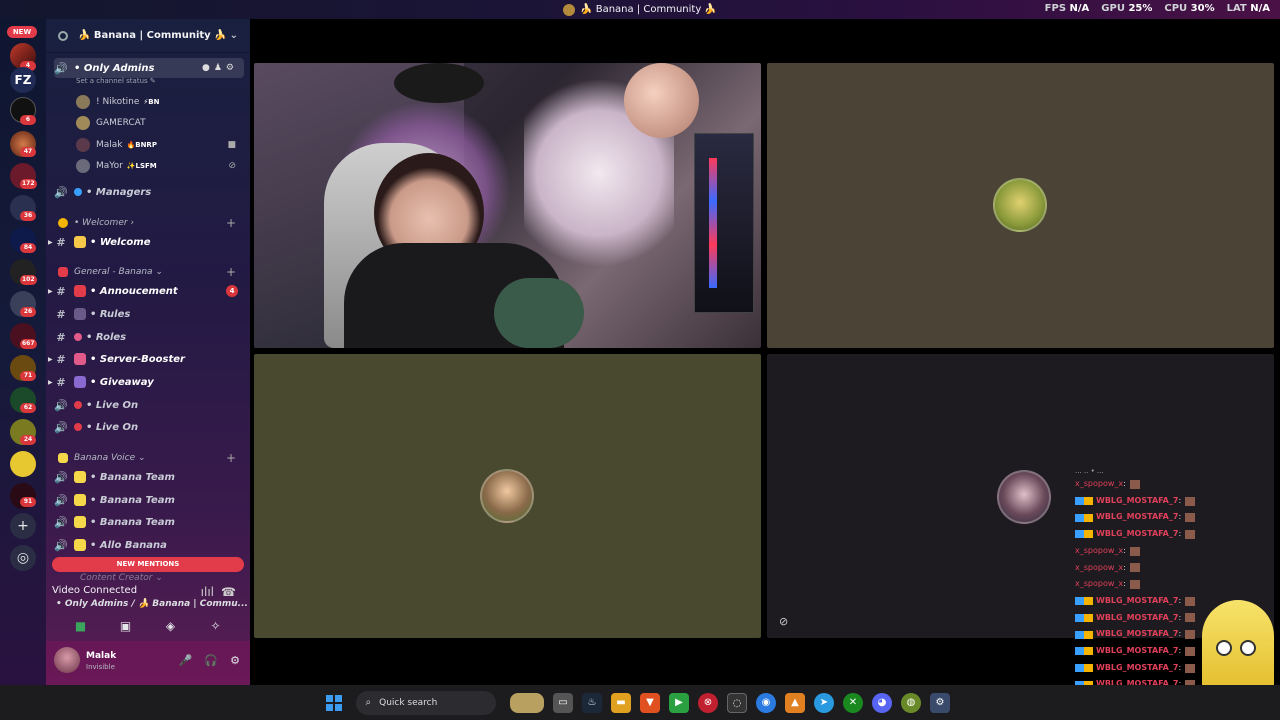  Describe the element at coordinates (592, 702) in the screenshot. I see `steam-icon: ♨` at that location.